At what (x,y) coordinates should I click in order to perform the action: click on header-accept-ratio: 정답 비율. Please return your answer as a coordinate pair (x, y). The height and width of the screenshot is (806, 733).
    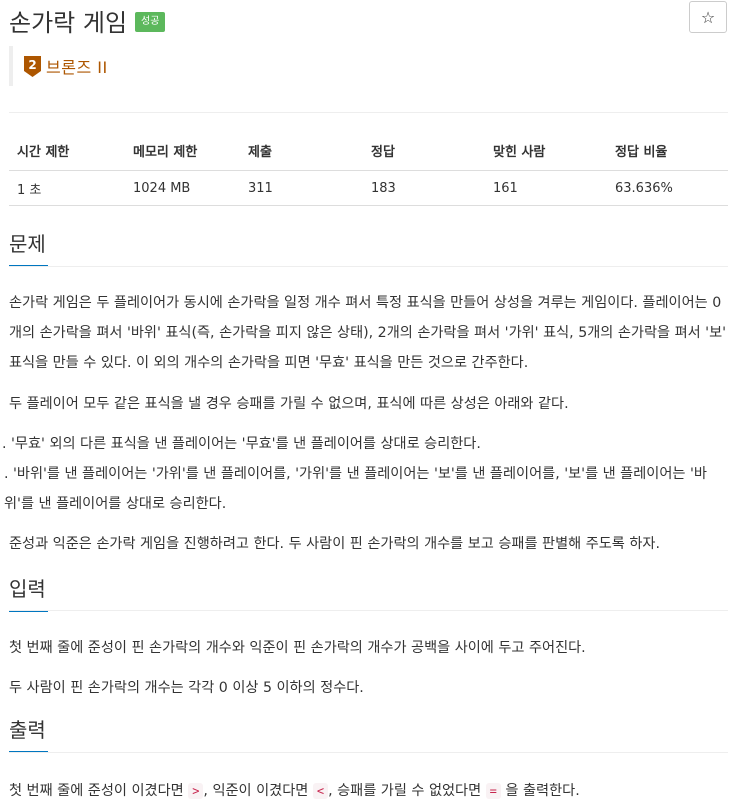
    Looking at the image, I should click on (667, 150).